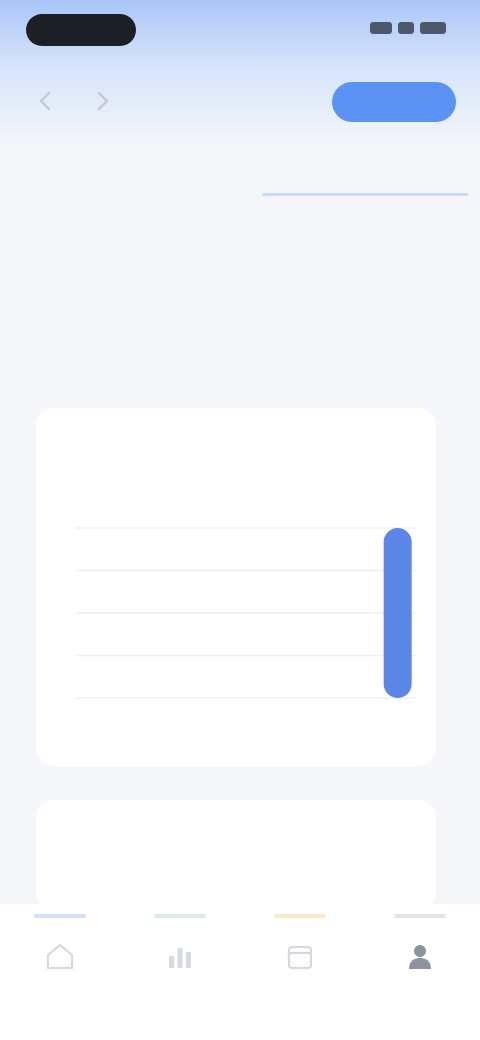  Describe the element at coordinates (397, 613) in the screenshot. I see `chart-bar` at that location.